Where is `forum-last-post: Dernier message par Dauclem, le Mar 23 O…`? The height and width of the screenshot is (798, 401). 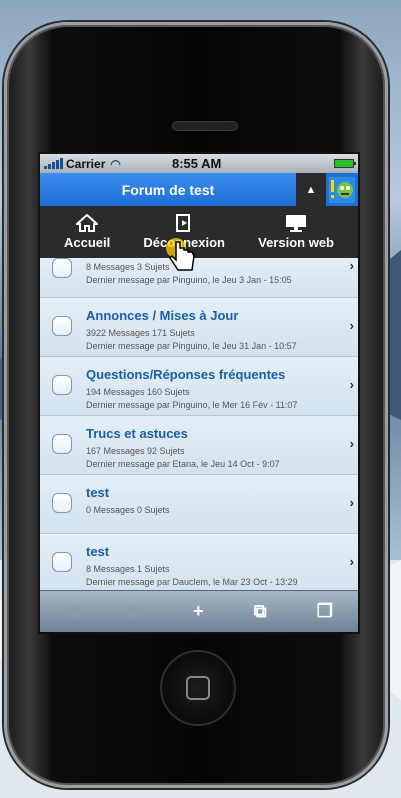 forum-last-post: Dernier message par Dauclem, le Mar 23 O… is located at coordinates (192, 582).